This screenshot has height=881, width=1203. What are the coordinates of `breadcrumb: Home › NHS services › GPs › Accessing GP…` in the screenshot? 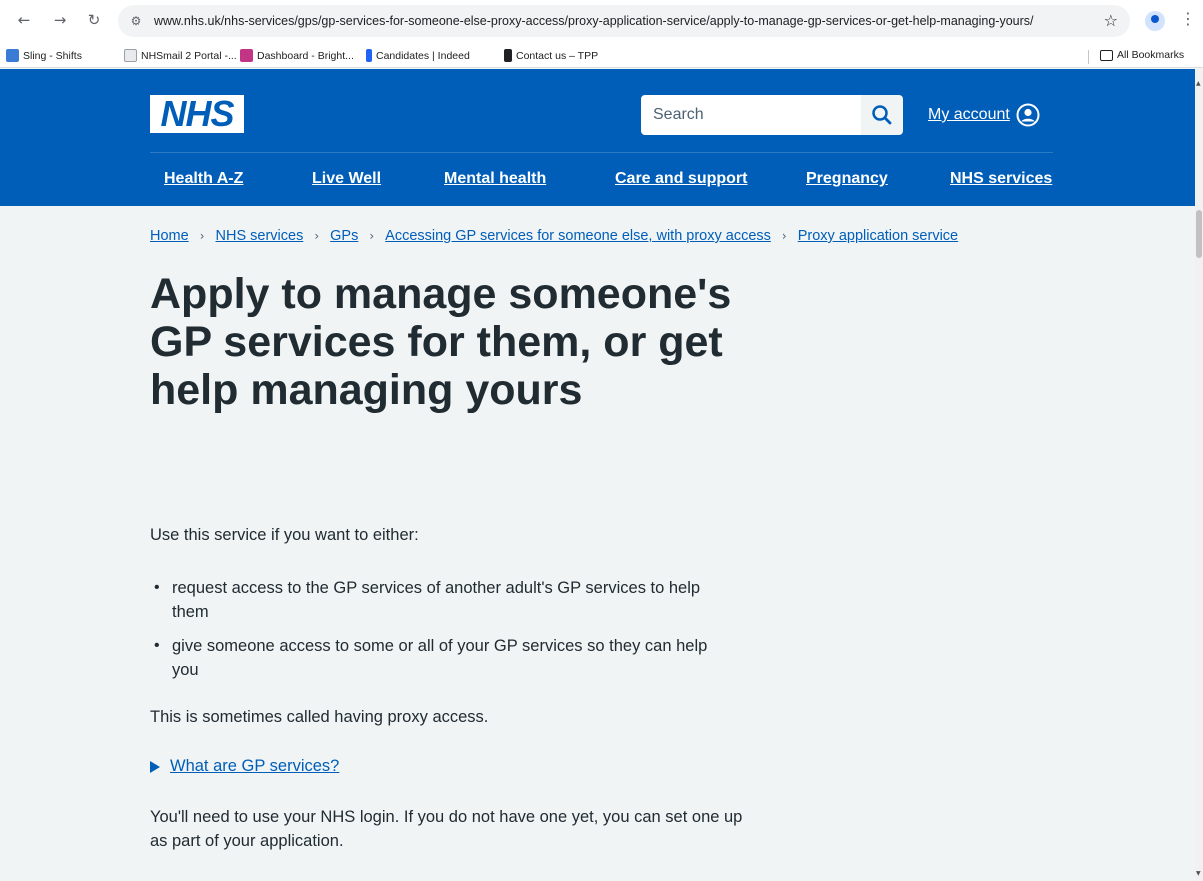 It's located at (554, 236).